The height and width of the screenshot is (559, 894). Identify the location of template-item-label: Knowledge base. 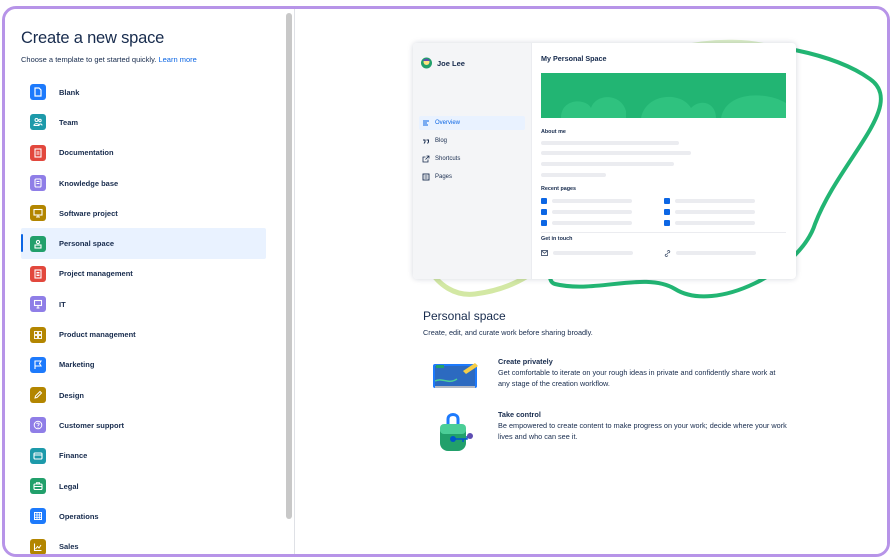
(89, 183).